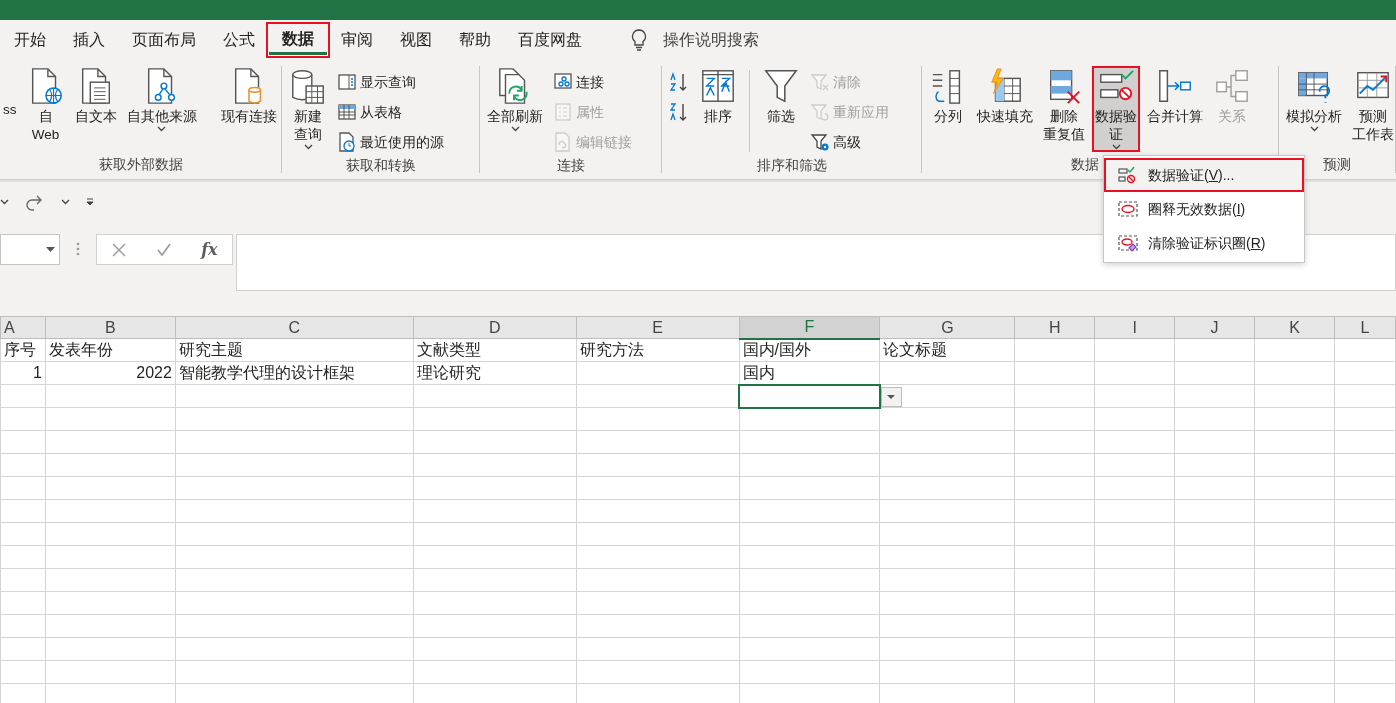  I want to click on group-label: 连接, so click(570, 165).